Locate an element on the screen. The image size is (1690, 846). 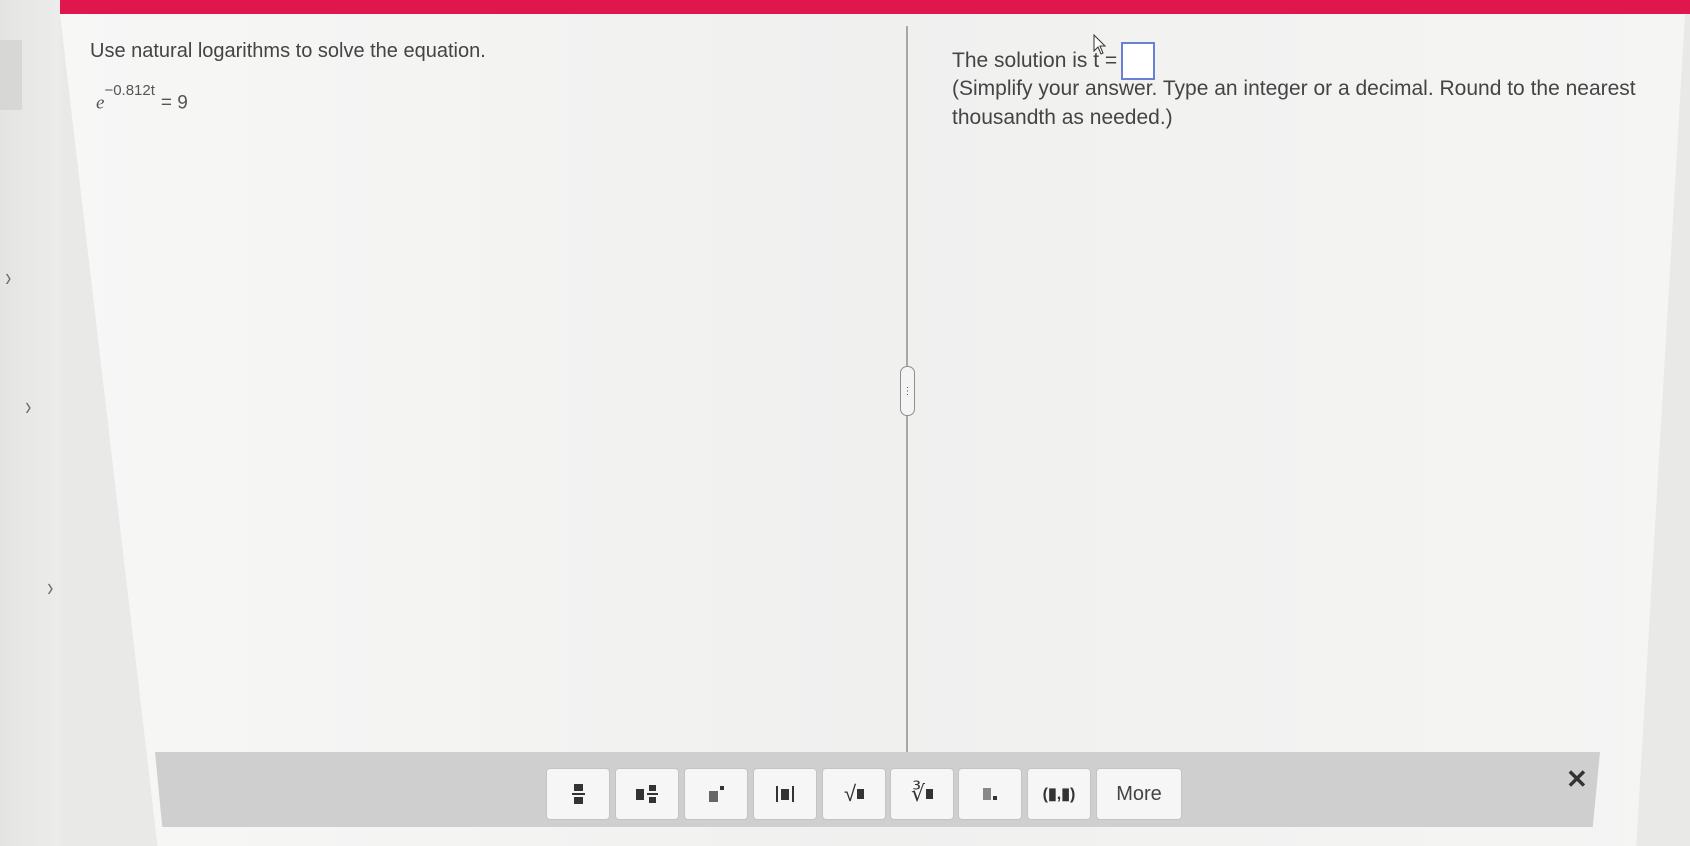
square-root-icon: √ is located at coordinates (854, 794).